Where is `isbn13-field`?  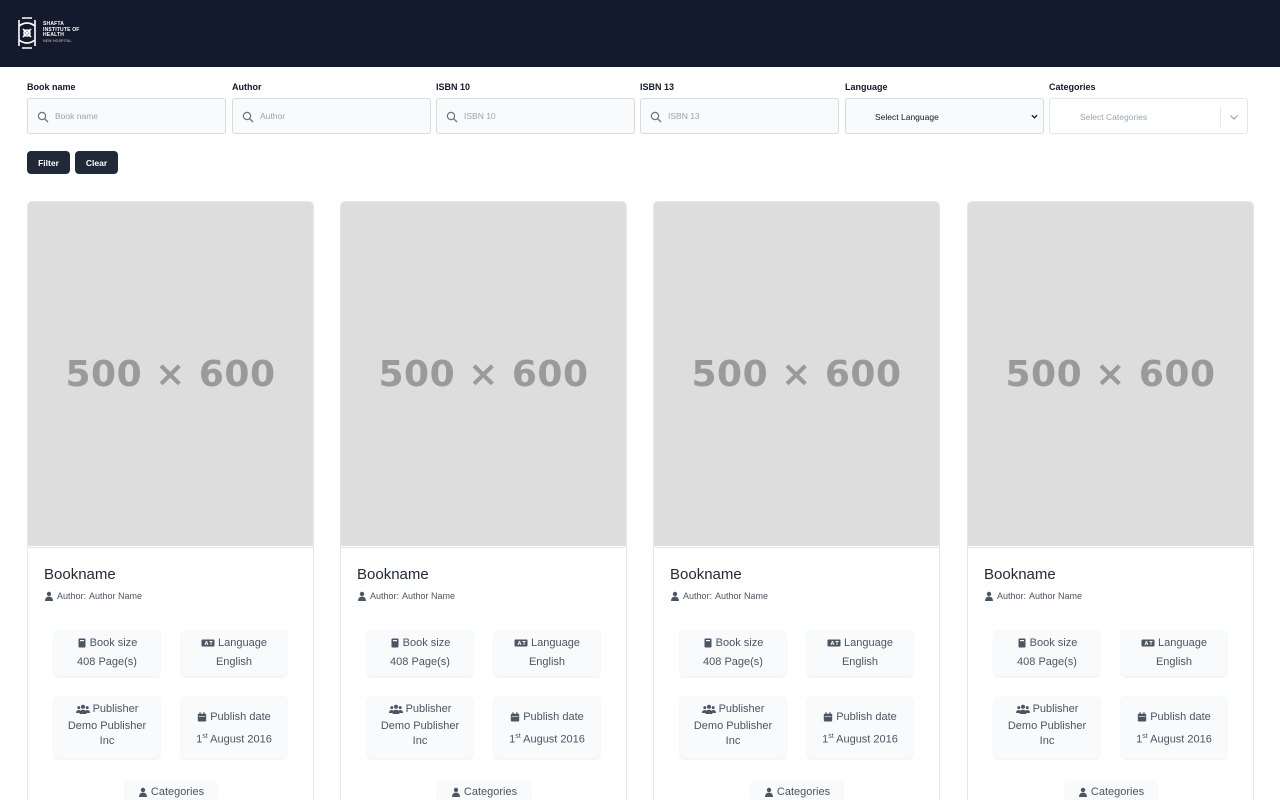
isbn13-field is located at coordinates (739, 116).